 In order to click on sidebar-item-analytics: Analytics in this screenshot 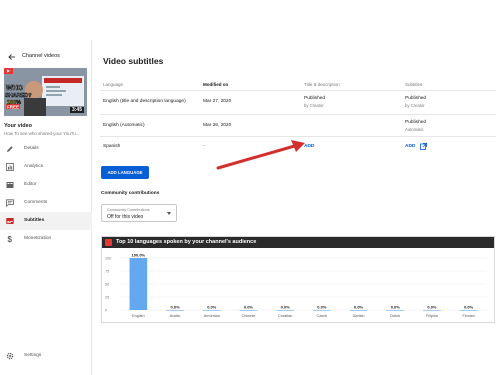, I will do `click(46, 167)`.